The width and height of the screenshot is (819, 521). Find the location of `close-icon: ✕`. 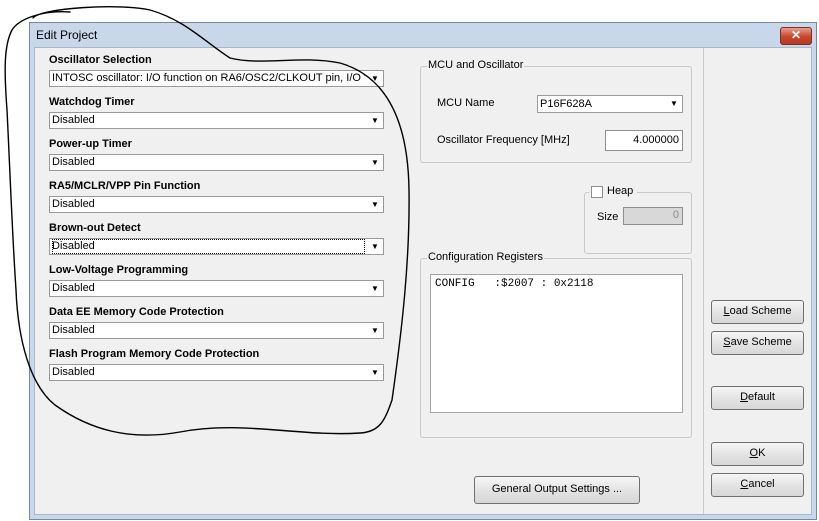

close-icon: ✕ is located at coordinates (796, 35).